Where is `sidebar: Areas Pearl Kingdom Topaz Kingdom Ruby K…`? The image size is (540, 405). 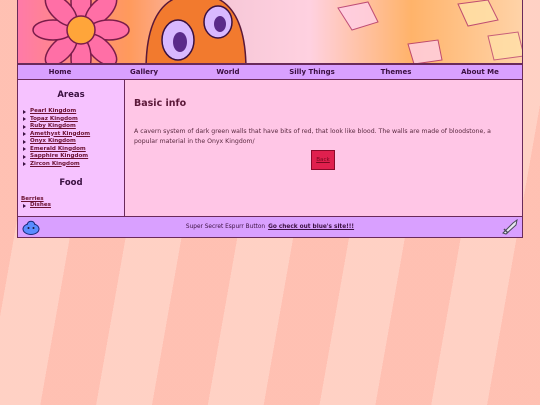
sidebar: Areas Pearl Kingdom Topaz Kingdom Ruby K… is located at coordinates (71, 148).